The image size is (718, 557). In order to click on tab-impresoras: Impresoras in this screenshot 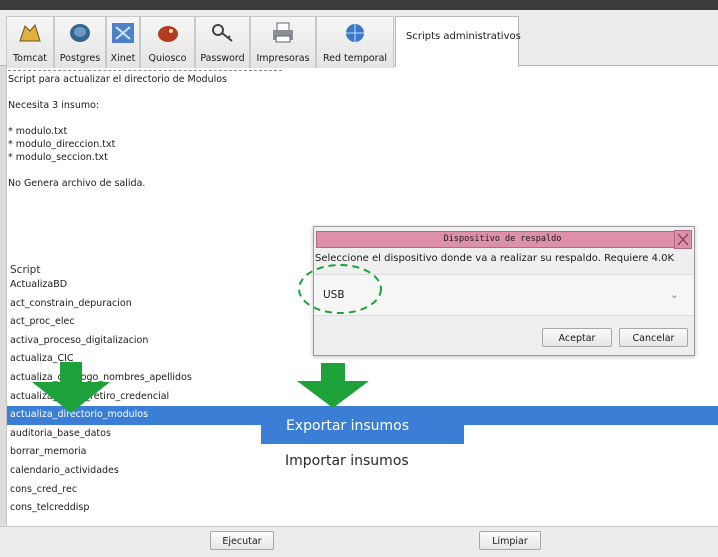, I will do `click(283, 42)`.